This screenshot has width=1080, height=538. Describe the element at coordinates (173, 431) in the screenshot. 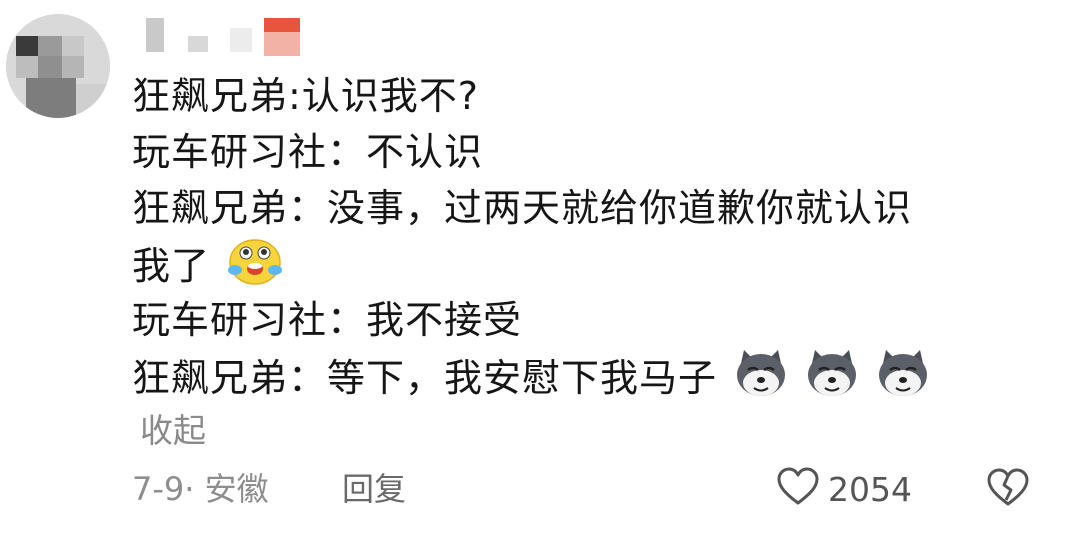

I see `collapse-button: 收起` at that location.